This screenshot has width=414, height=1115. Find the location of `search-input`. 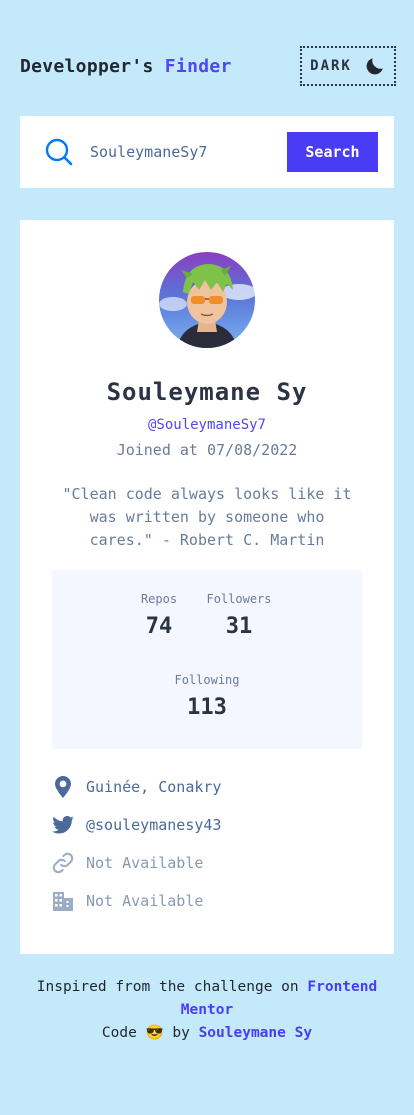

search-input is located at coordinates (188, 152).